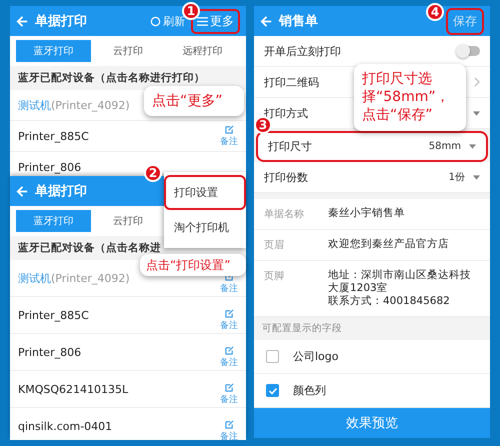 The height and width of the screenshot is (446, 500). I want to click on field-label: 页脚, so click(274, 277).